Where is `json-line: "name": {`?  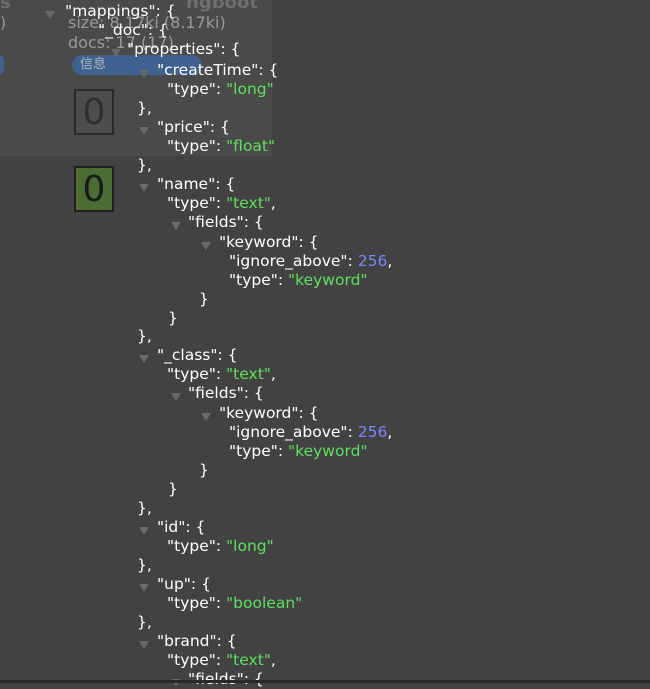 json-line: "name": { is located at coordinates (196, 184).